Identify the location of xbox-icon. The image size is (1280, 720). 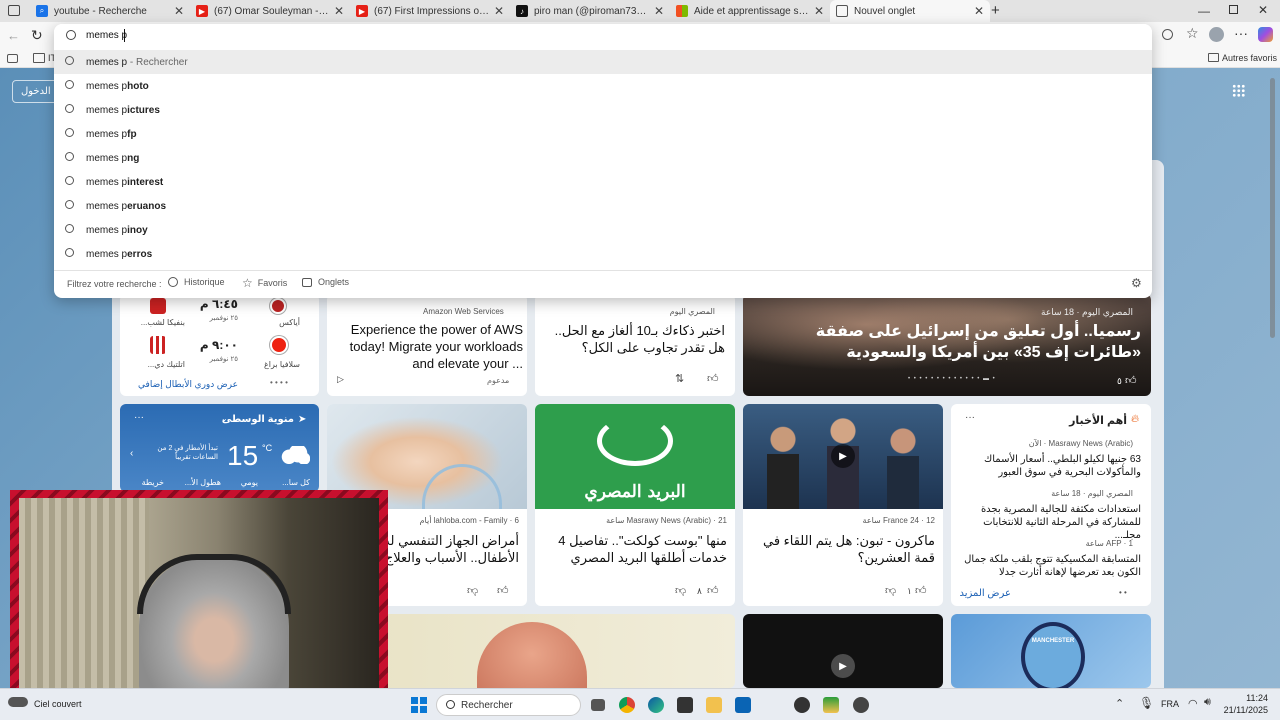
(802, 705).